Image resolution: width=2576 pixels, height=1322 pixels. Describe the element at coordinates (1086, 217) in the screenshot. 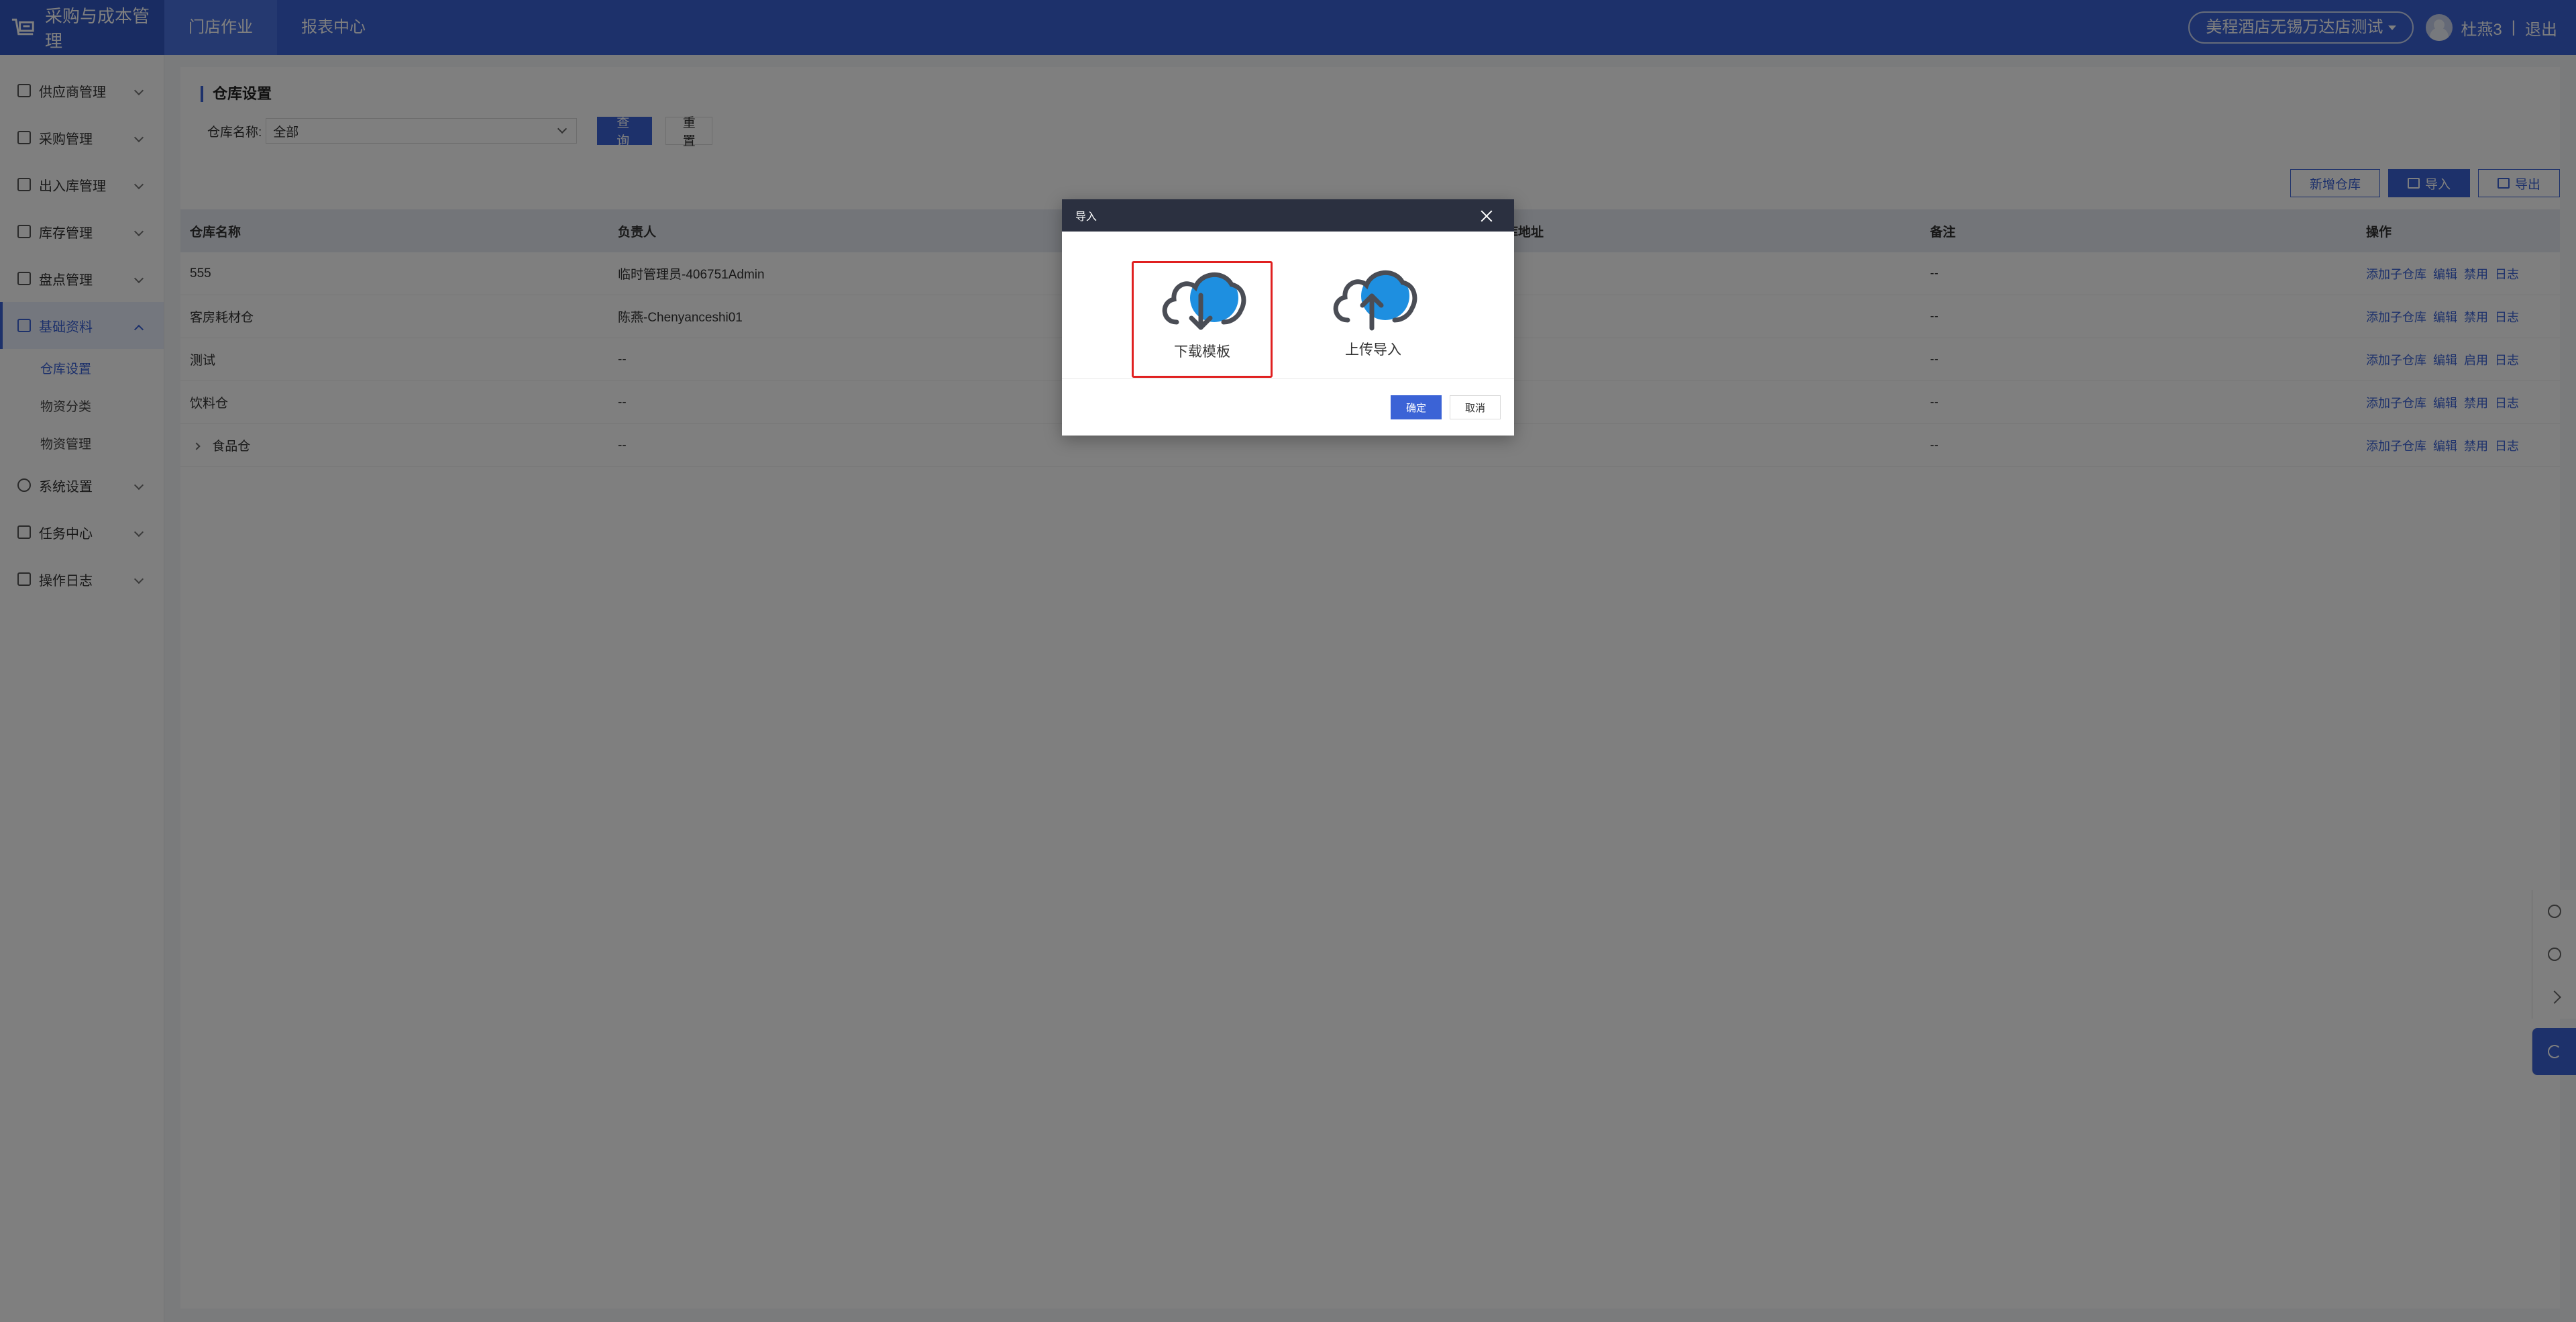

I see `dialog-title: 导入` at that location.